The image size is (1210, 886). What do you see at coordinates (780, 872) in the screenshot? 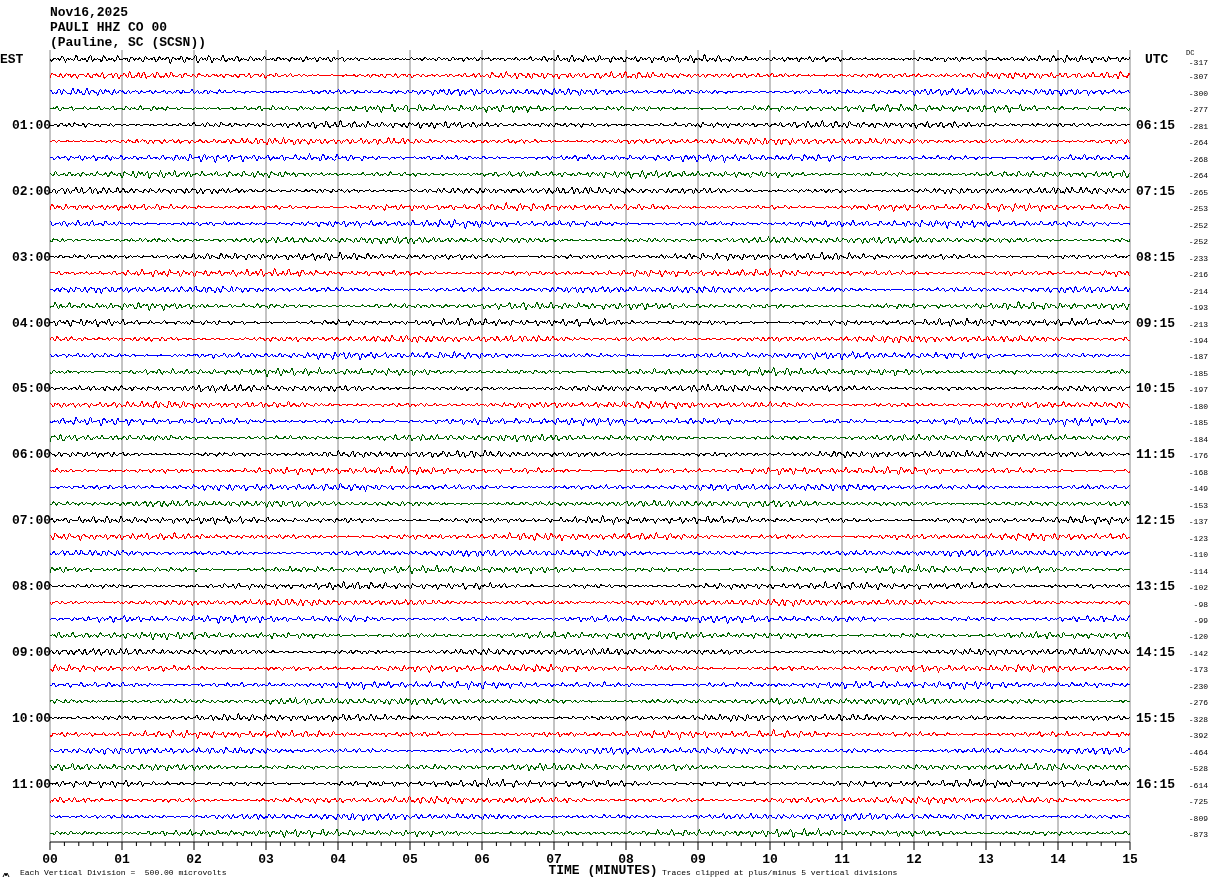
I see `clip-note: Traces clipped at plus/minus 5 vertical divisions` at bounding box center [780, 872].